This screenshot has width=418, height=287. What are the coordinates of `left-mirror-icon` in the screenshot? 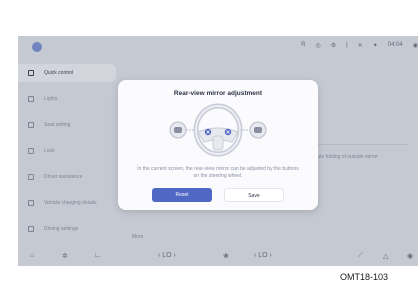 It's located at (178, 130).